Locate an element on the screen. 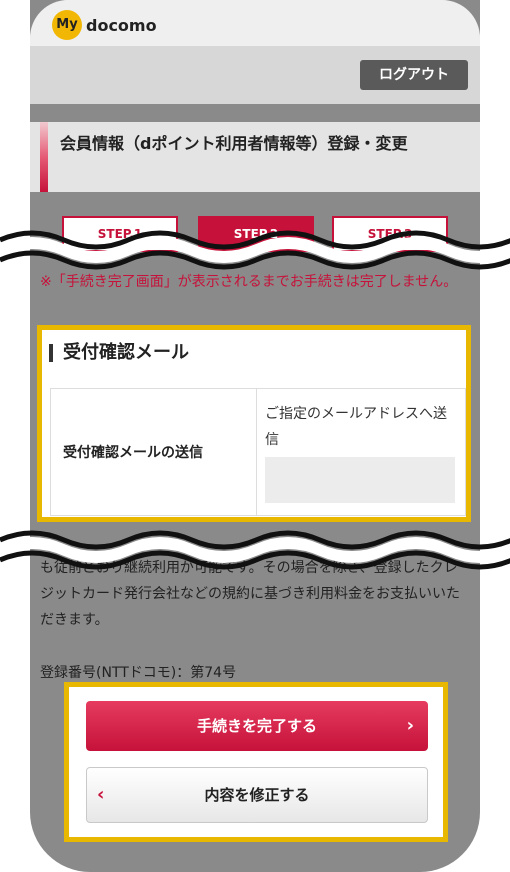  page-title-box: 会員情報（dポイント利用者情報等）登録・変更 is located at coordinates (255, 157).